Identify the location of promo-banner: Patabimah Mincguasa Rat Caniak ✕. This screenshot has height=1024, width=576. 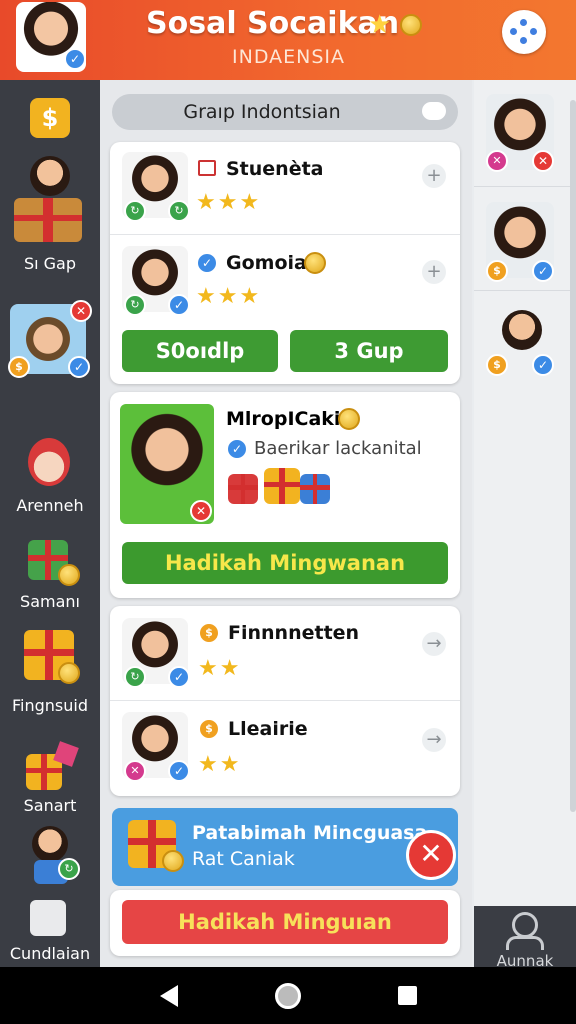
(285, 847).